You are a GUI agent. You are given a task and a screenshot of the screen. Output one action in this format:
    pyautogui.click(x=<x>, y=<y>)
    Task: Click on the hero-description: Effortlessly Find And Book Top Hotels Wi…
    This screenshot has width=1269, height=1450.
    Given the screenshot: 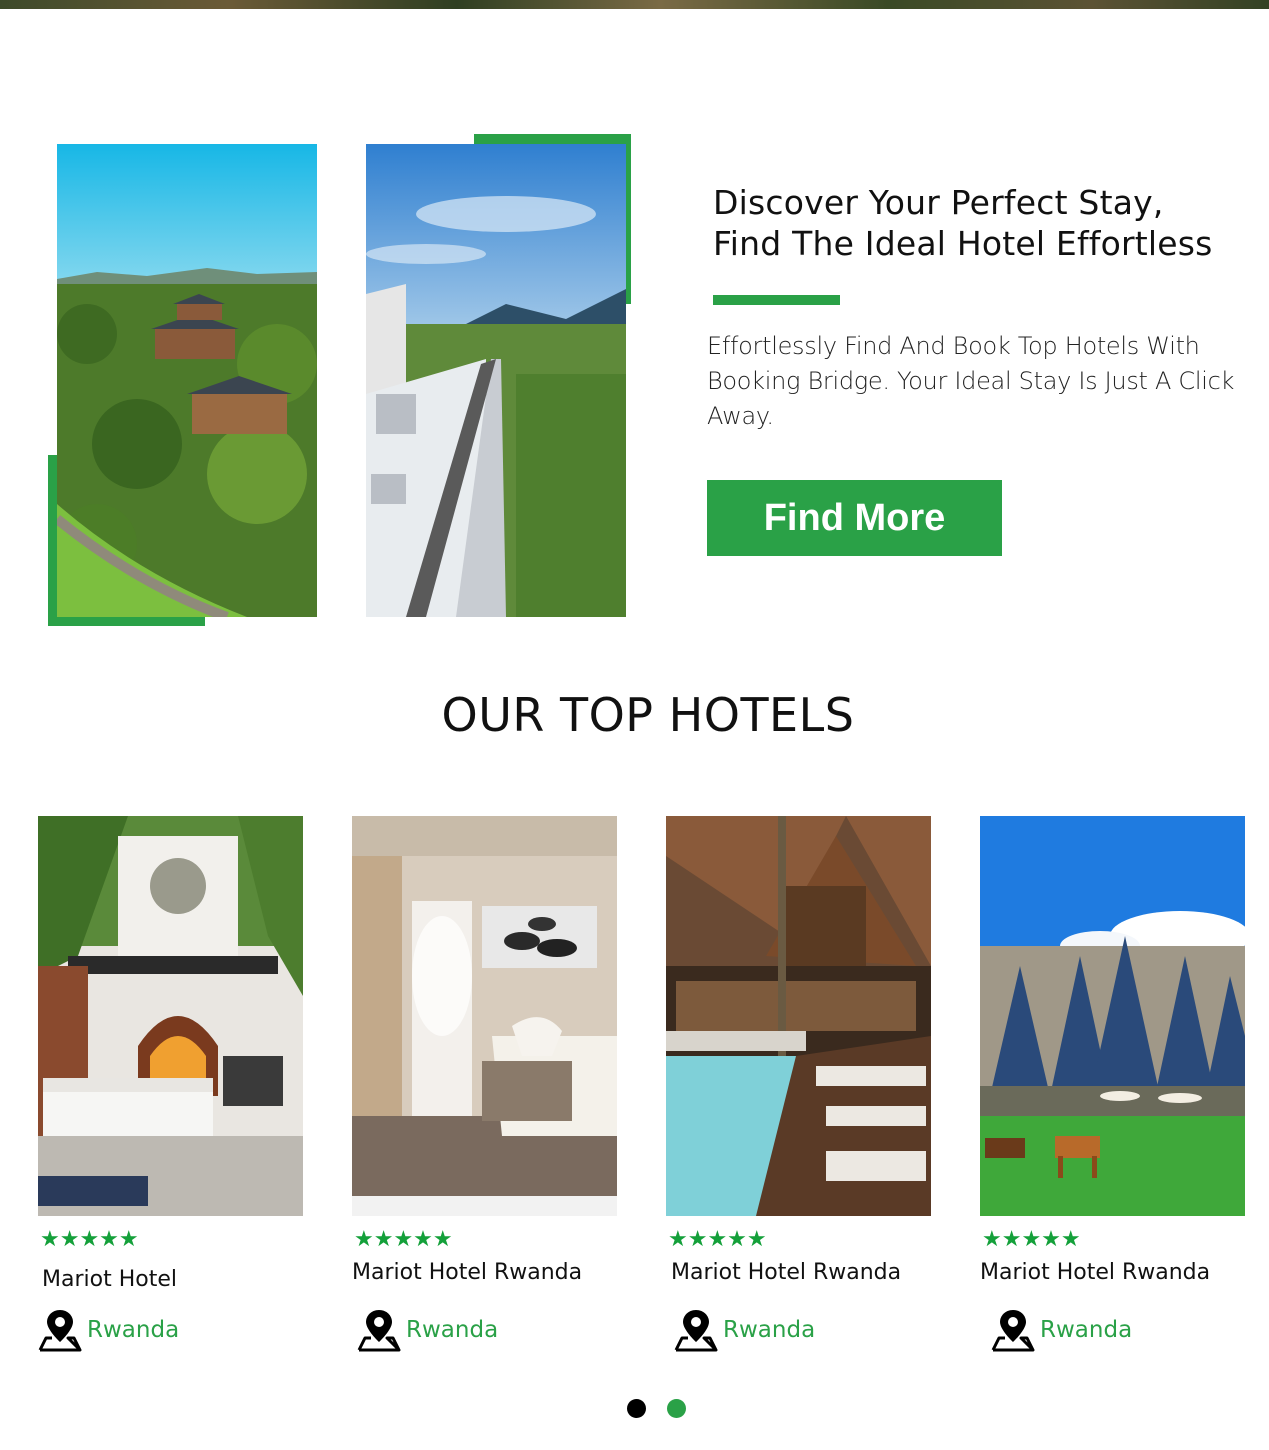 What is the action you would take?
    pyautogui.click(x=971, y=381)
    